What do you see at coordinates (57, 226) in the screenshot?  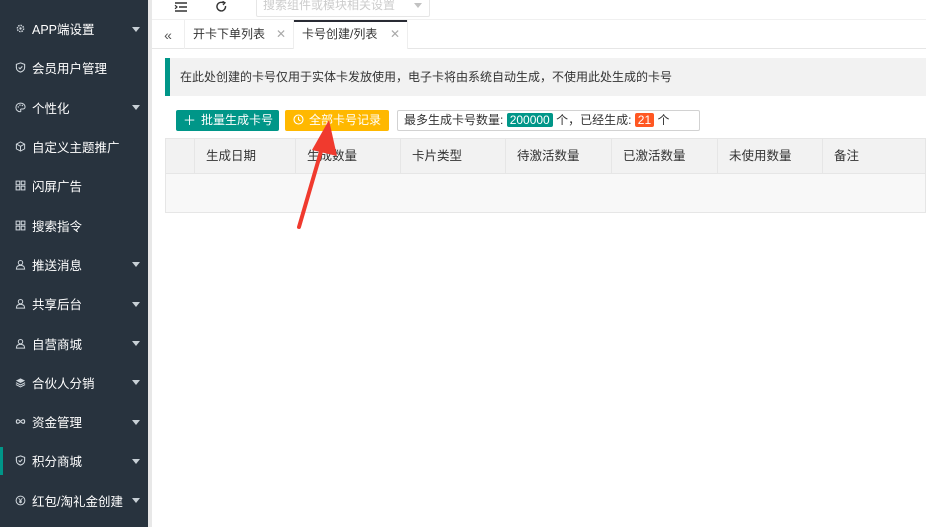 I see `sidebar-item-label: 搜索指令` at bounding box center [57, 226].